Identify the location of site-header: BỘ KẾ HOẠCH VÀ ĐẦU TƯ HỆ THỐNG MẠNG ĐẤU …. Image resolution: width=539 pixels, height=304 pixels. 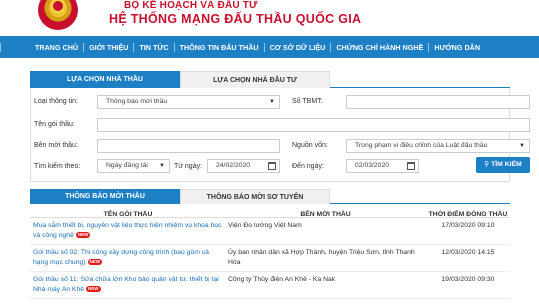
(269, 18).